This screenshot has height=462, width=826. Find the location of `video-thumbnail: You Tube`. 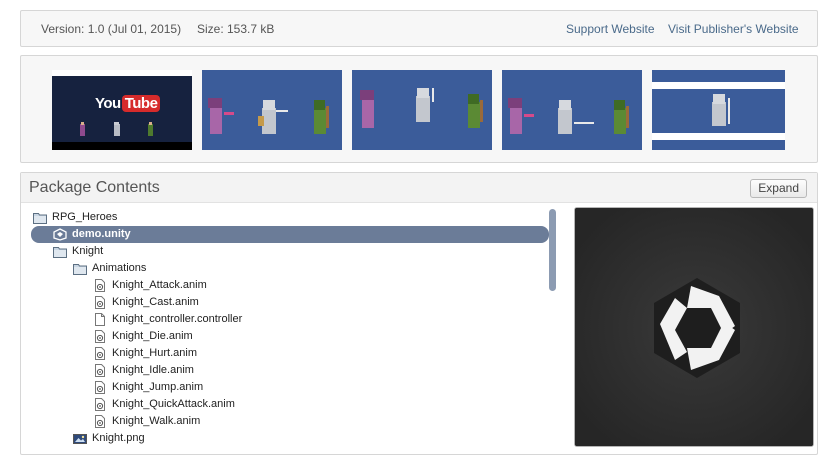

video-thumbnail: You Tube is located at coordinates (122, 110).